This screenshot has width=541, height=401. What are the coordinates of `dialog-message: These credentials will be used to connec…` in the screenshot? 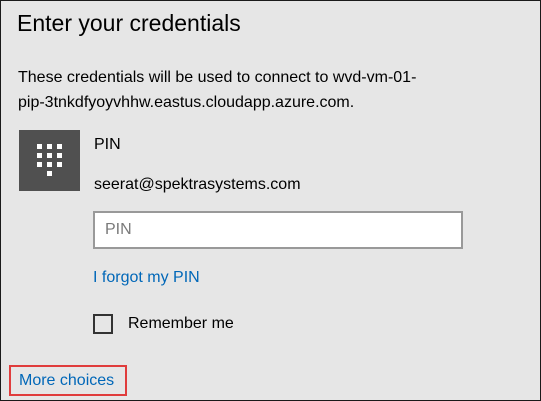 It's located at (268, 90).